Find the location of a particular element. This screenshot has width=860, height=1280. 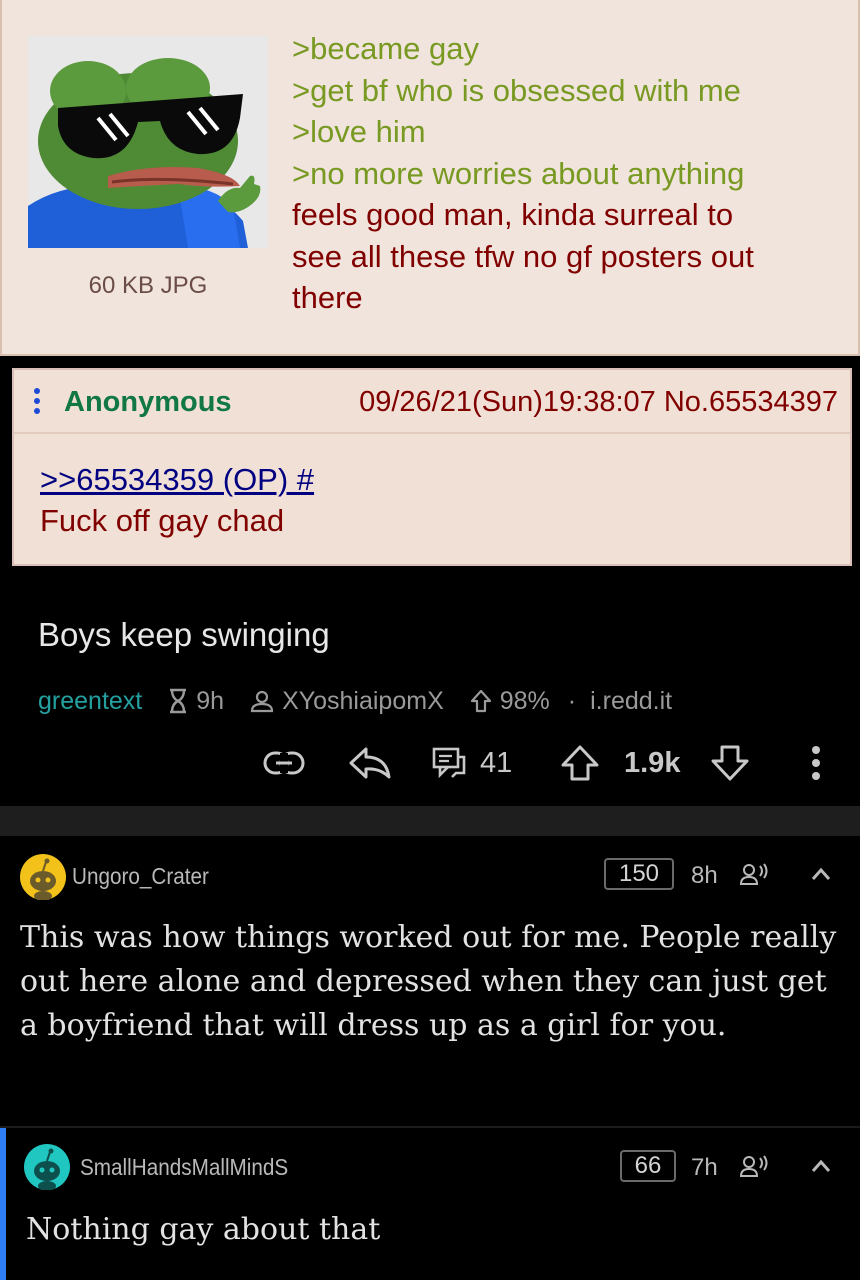

kebab-menu-icon is located at coordinates (816, 763).